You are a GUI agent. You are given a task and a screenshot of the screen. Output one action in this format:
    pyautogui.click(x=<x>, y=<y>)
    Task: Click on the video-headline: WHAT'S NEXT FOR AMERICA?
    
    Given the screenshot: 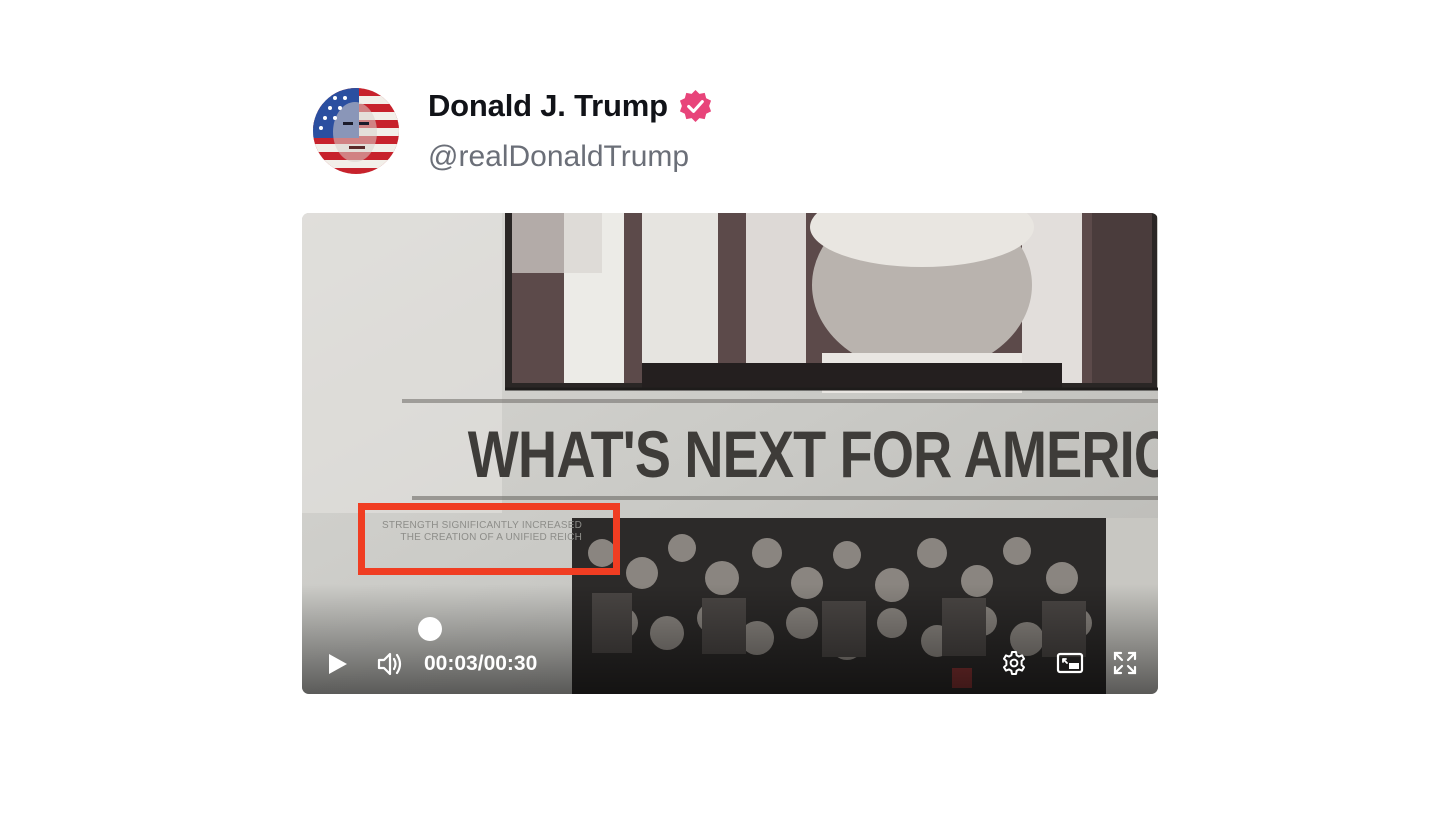 What is the action you would take?
    pyautogui.click(x=812, y=454)
    